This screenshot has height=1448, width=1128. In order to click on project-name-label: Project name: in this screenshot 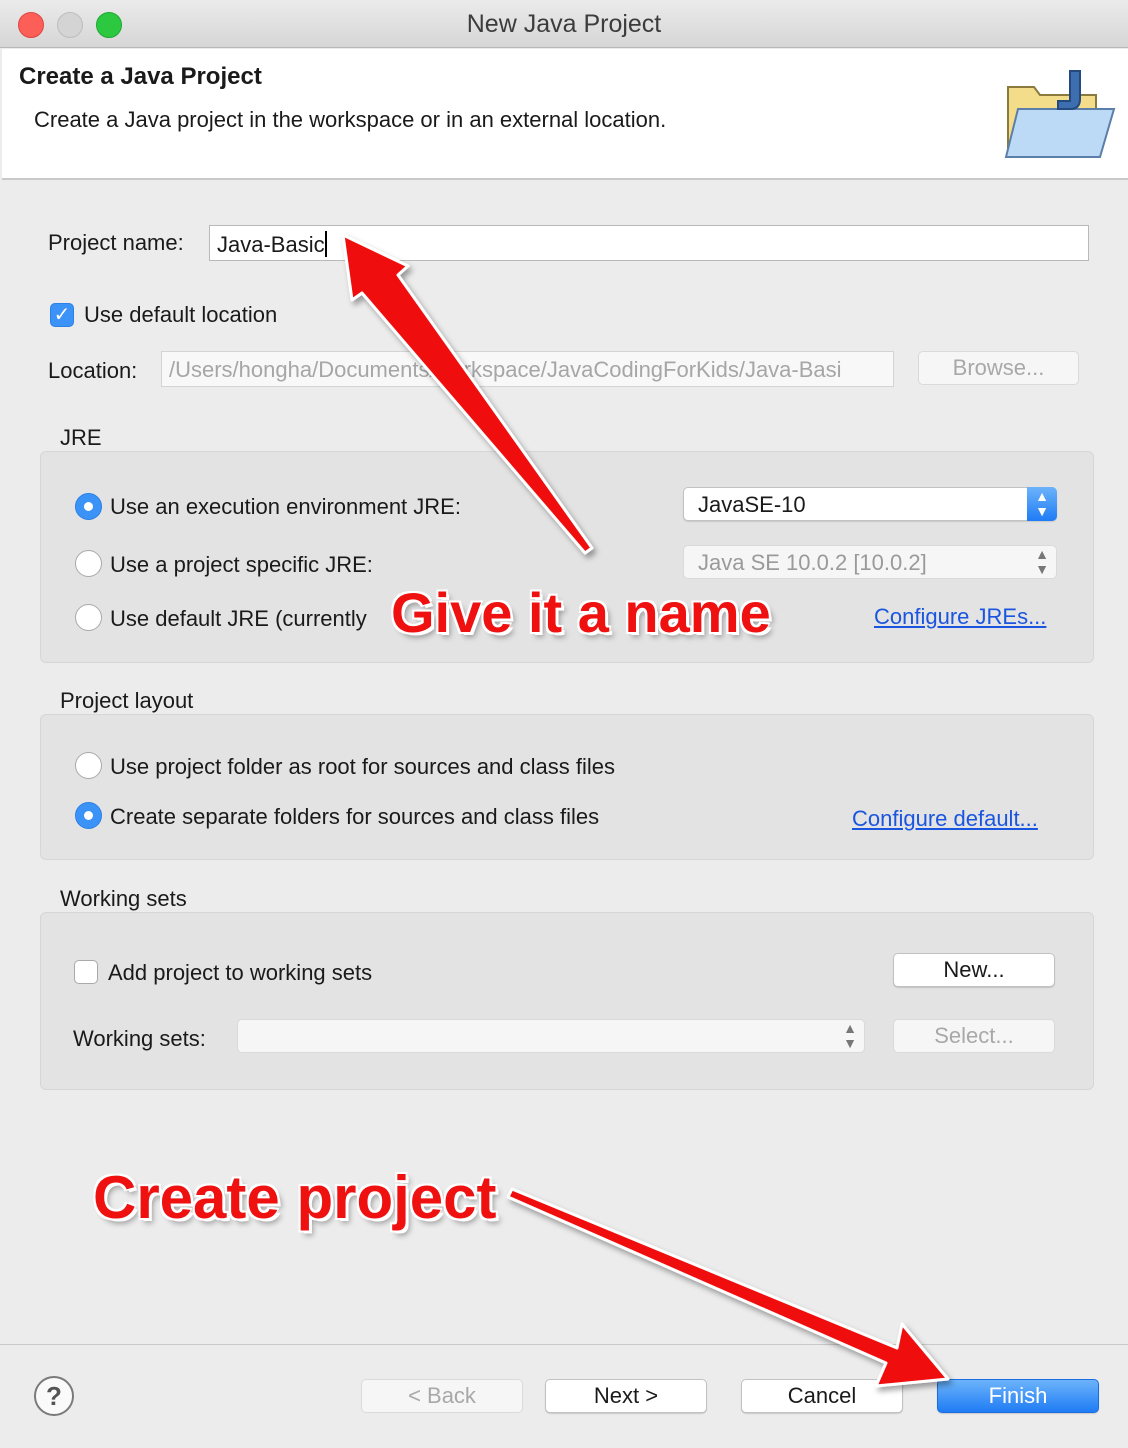, I will do `click(116, 242)`.